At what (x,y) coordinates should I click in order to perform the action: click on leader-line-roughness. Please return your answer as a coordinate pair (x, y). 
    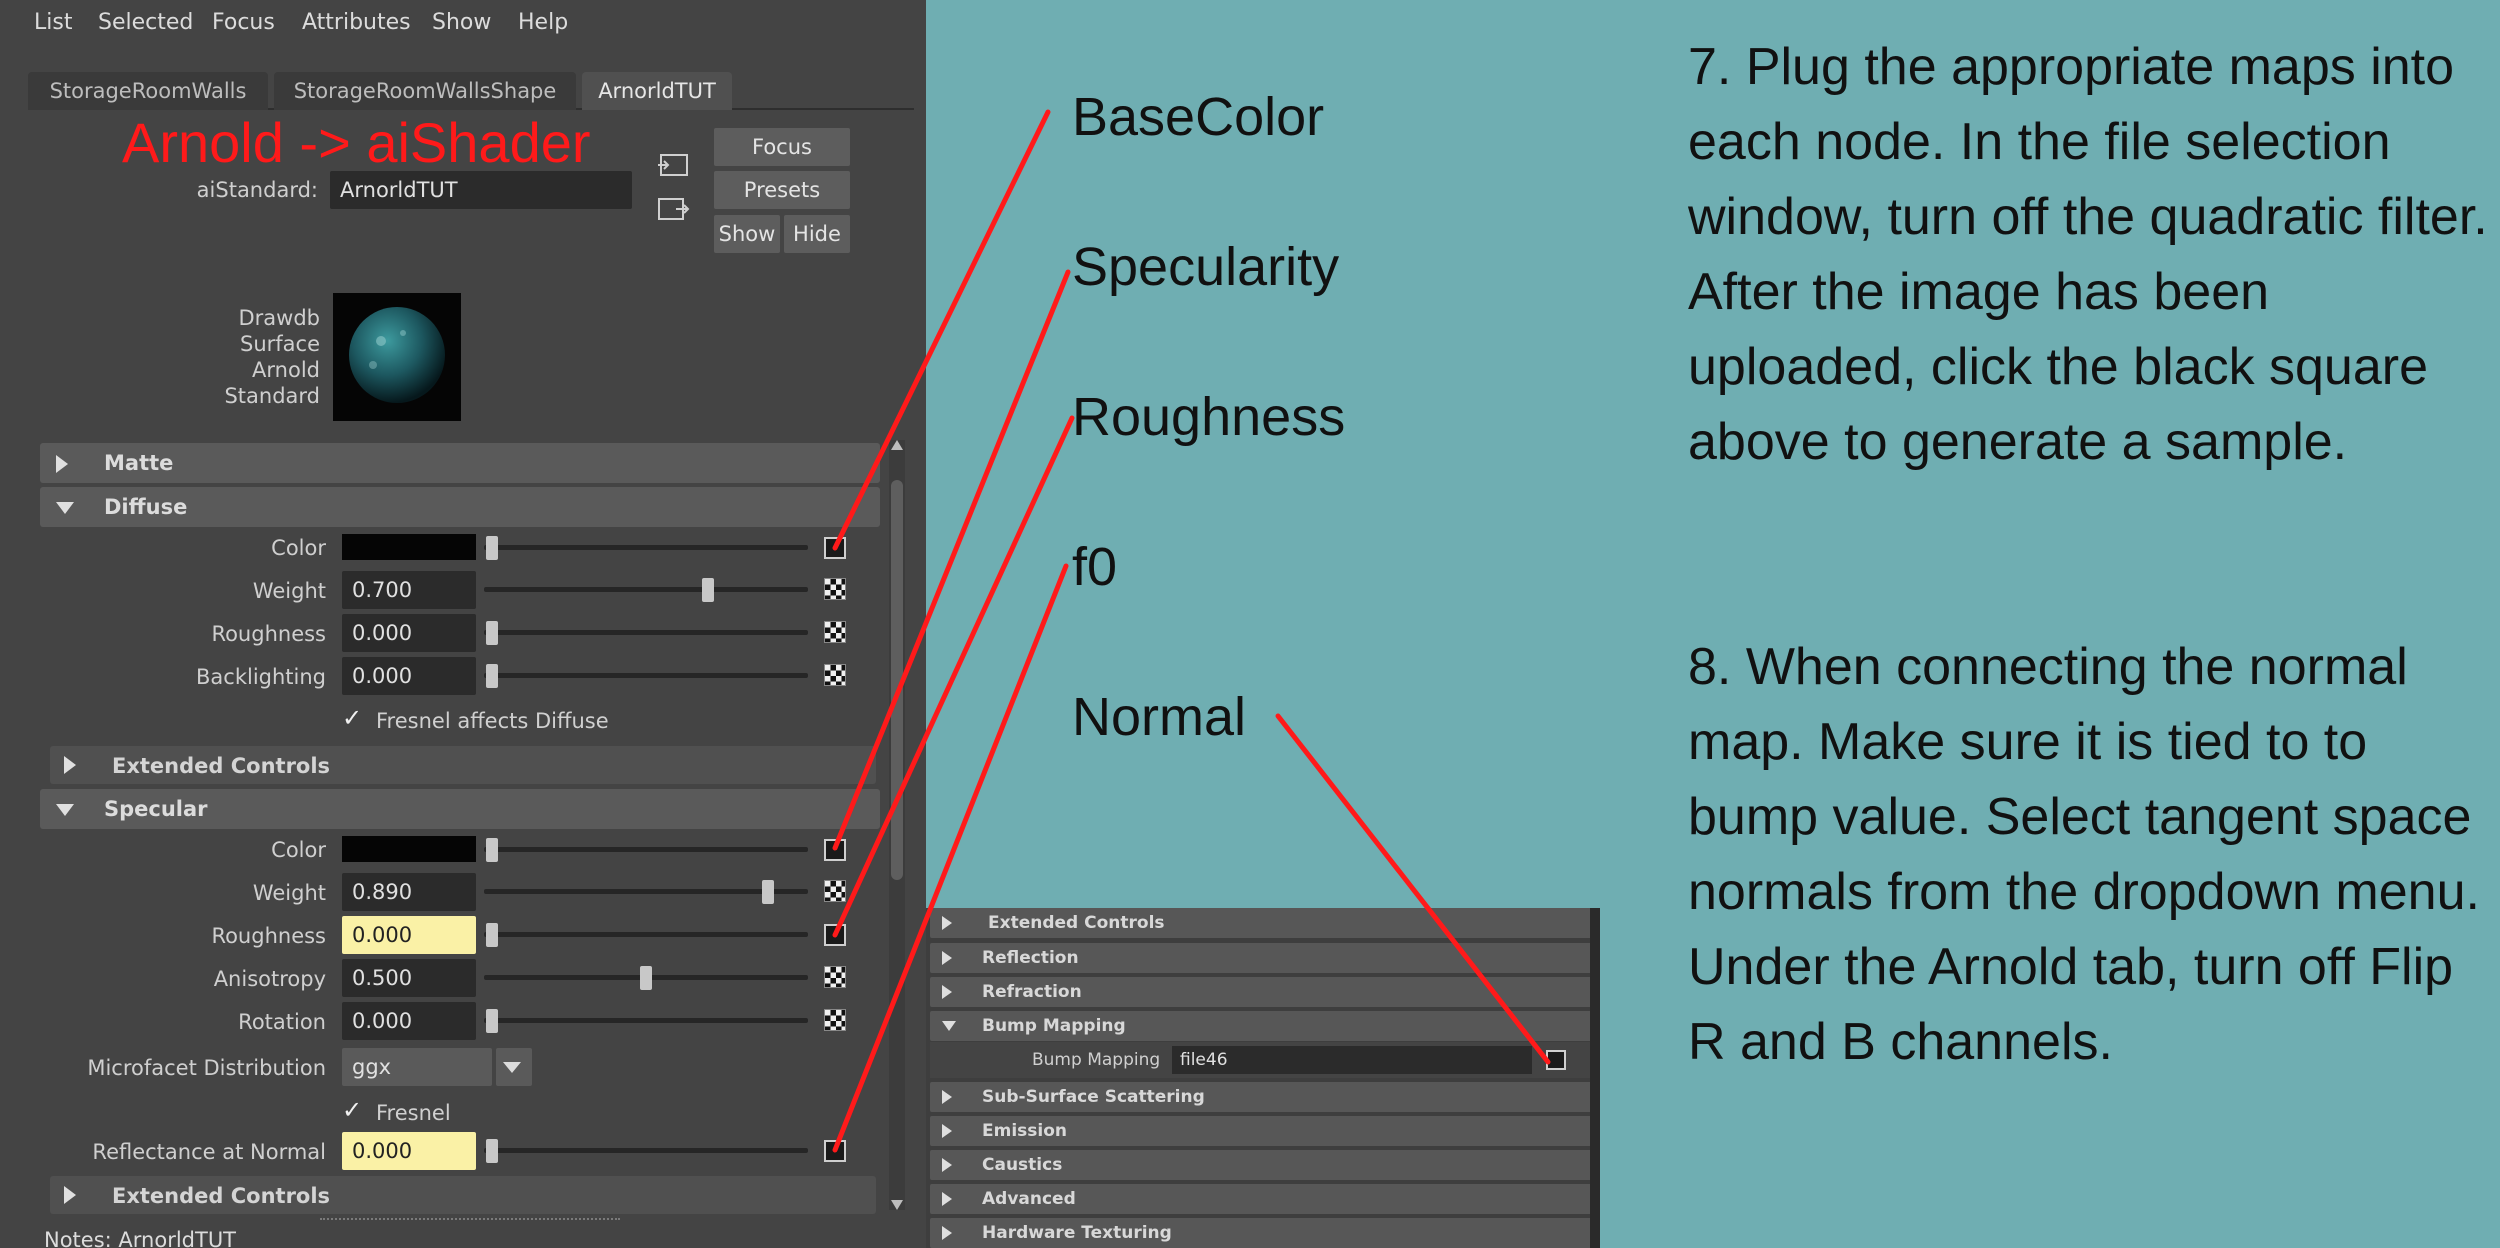
    Looking at the image, I should click on (953, 676).